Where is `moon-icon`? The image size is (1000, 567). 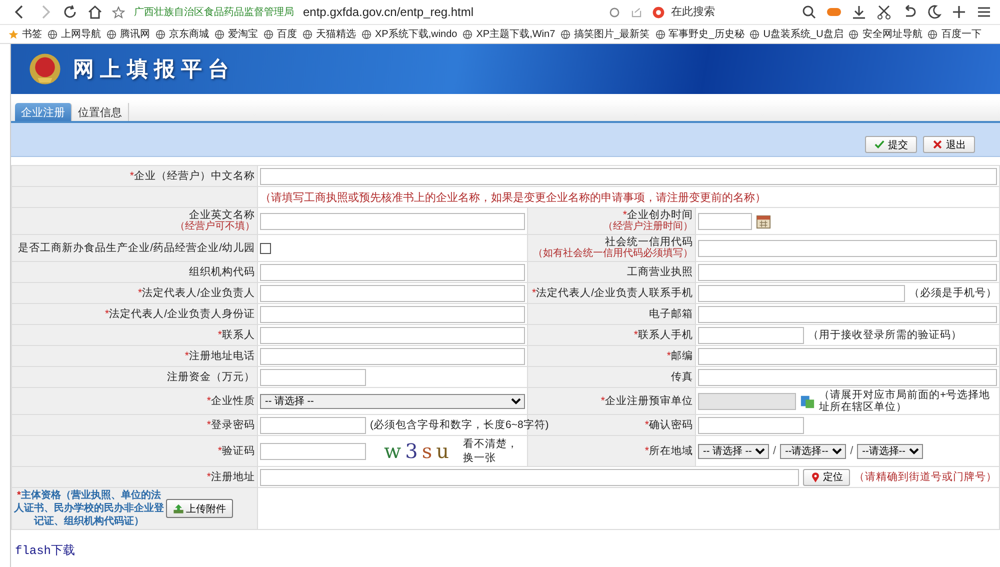 moon-icon is located at coordinates (934, 12).